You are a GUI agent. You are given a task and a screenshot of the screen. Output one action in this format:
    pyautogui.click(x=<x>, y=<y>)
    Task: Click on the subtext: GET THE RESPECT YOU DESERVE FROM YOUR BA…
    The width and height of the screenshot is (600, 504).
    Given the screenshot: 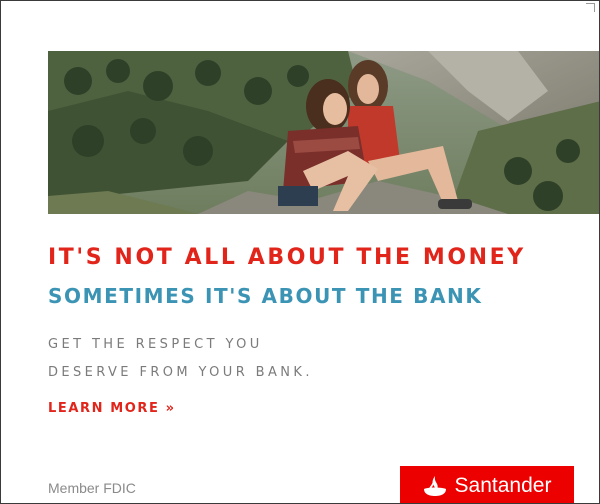 What is the action you would take?
    pyautogui.click(x=180, y=359)
    